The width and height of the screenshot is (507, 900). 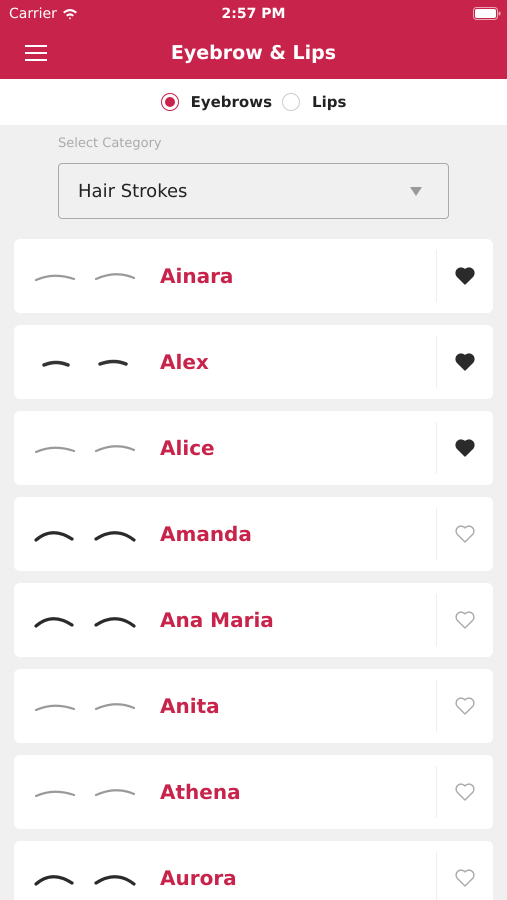 I want to click on style-name: Amanda, so click(x=206, y=534).